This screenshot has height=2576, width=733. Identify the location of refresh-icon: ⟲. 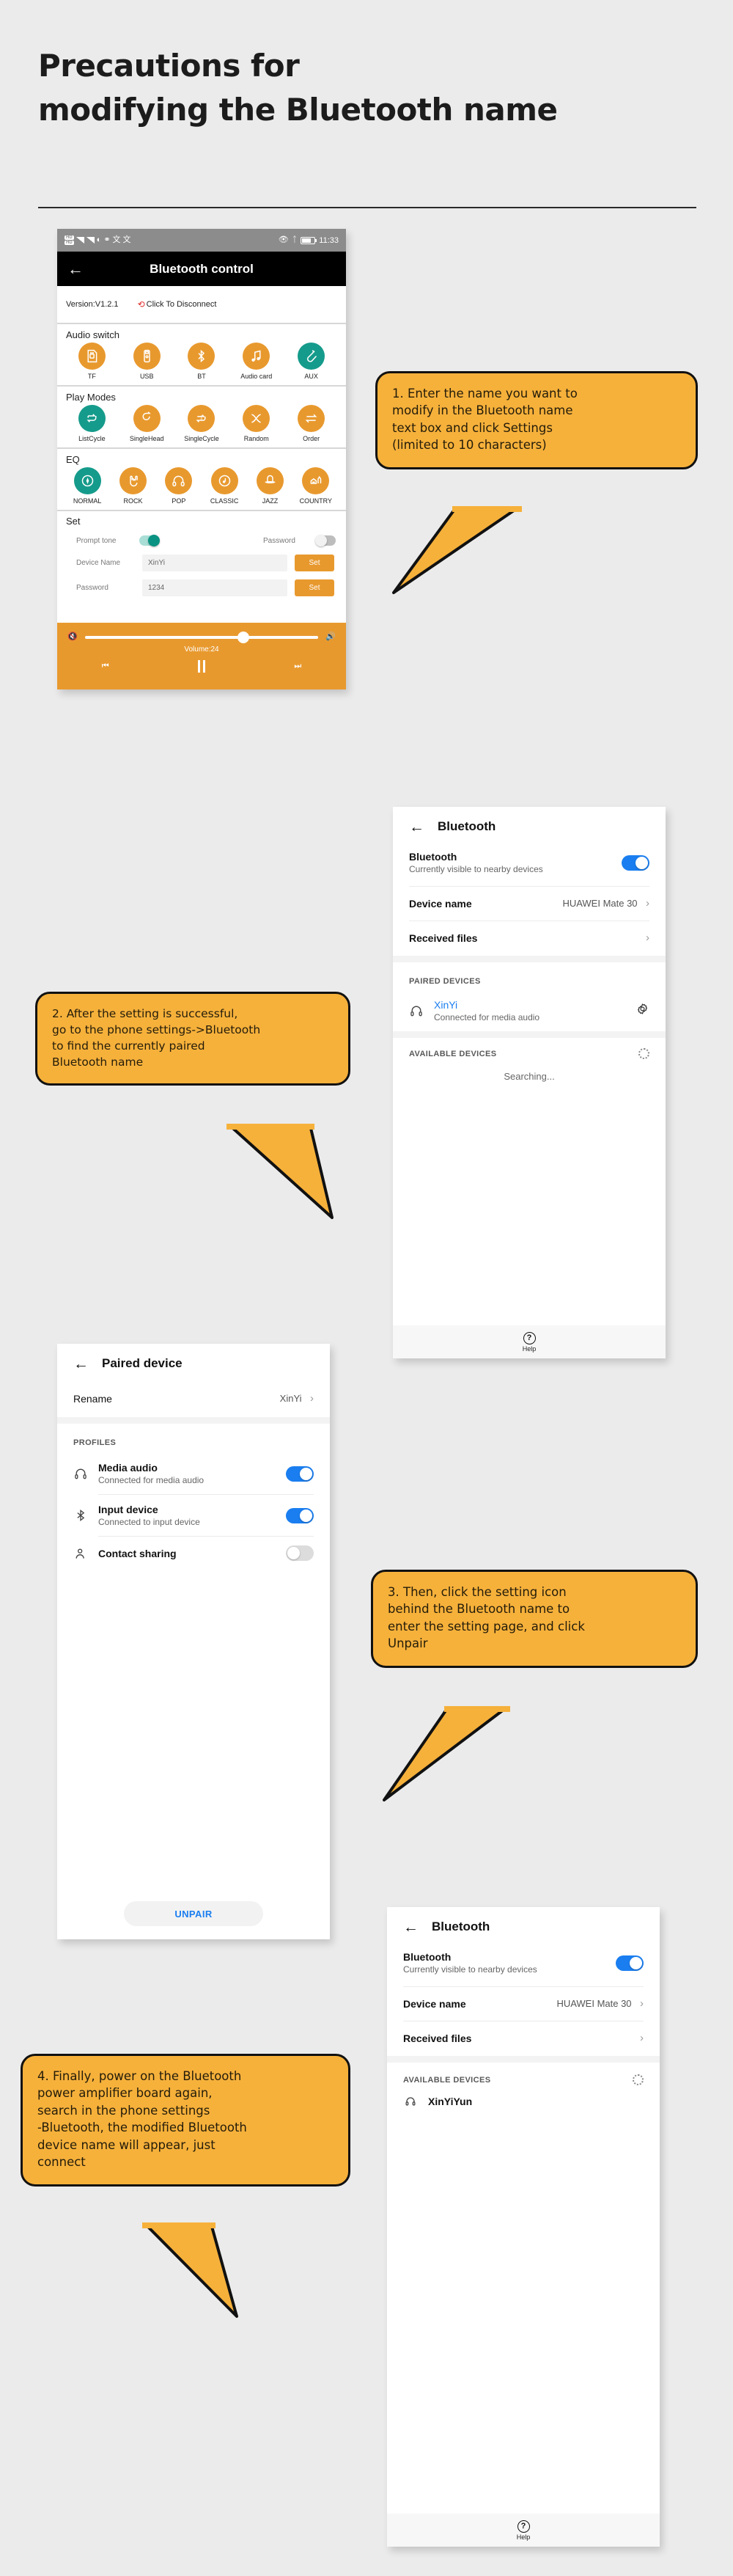
(141, 304).